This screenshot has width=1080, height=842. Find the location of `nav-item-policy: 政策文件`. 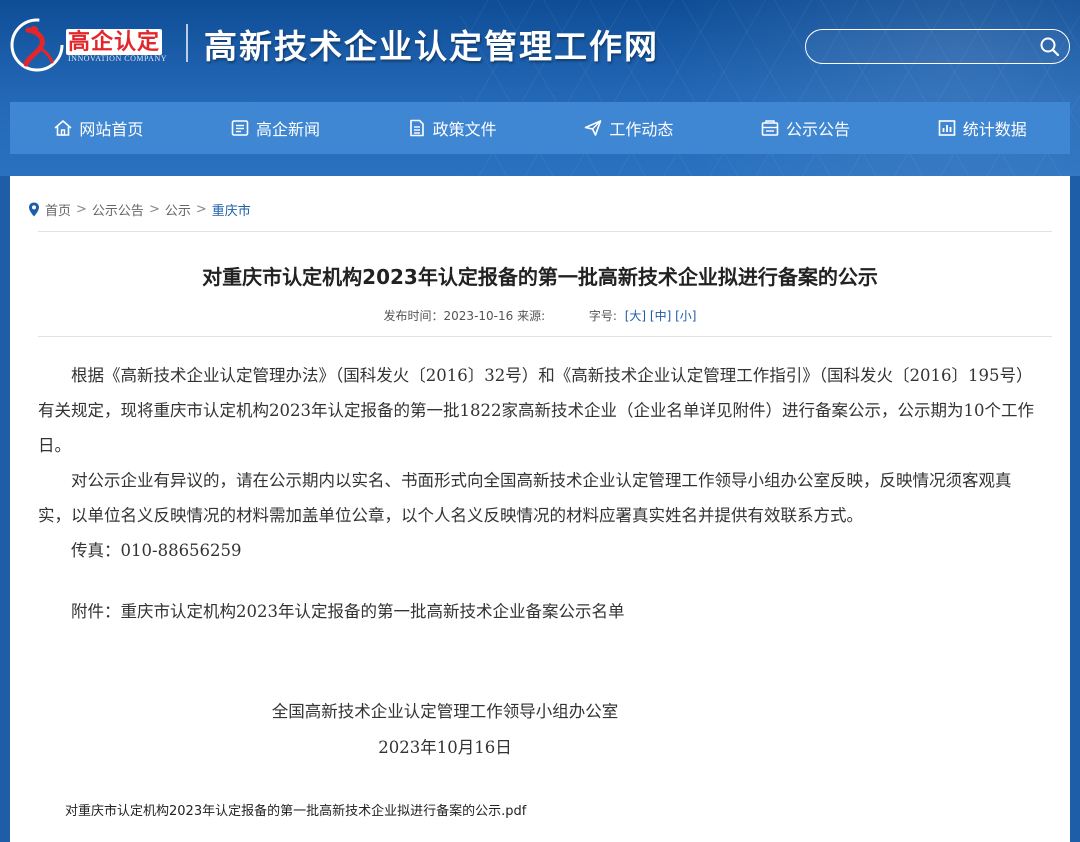

nav-item-policy: 政策文件 is located at coordinates (451, 128).